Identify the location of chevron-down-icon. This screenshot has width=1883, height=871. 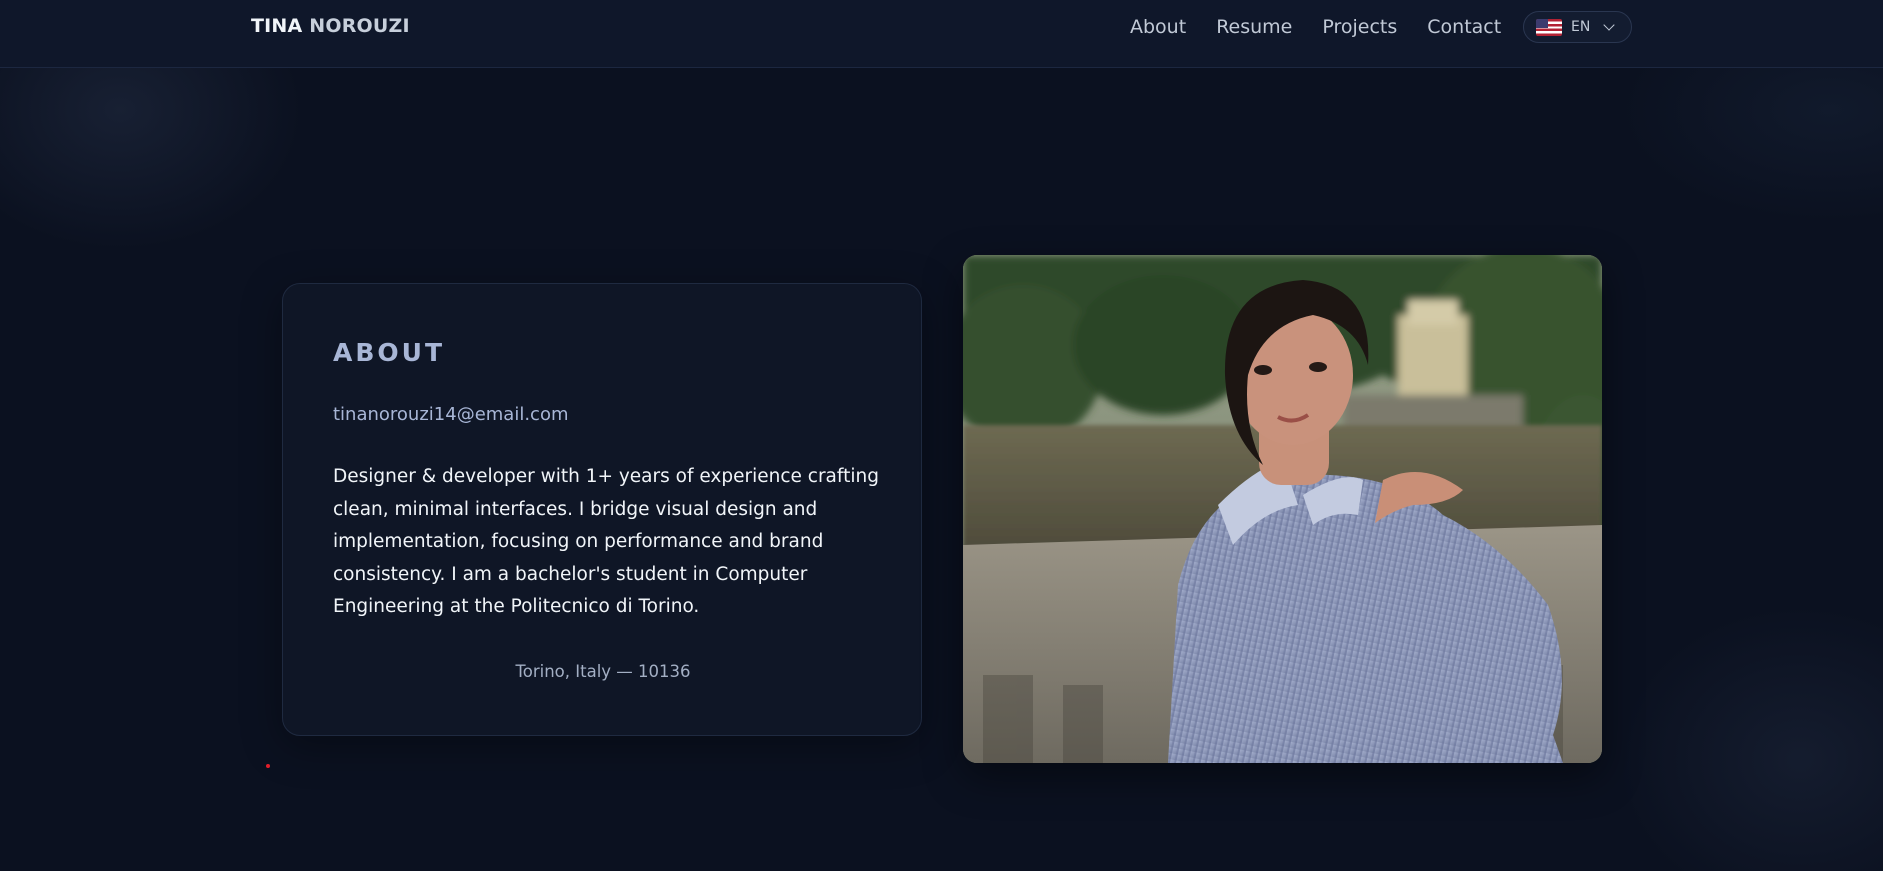
(1609, 24).